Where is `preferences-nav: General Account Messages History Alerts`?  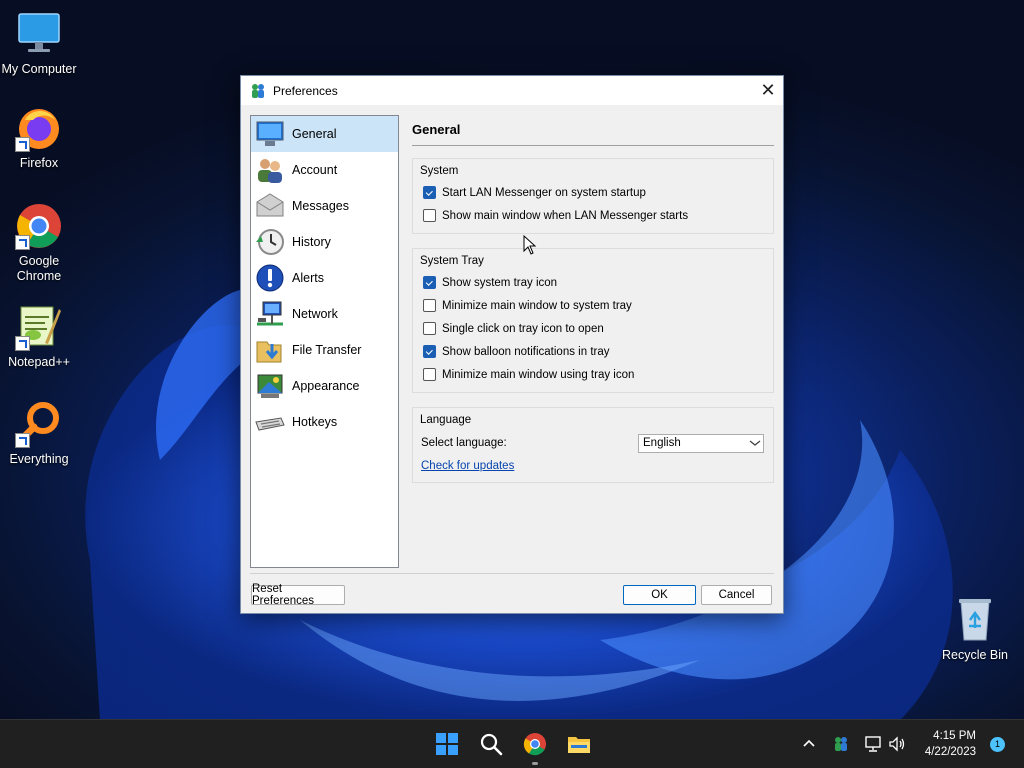 preferences-nav: General Account Messages History Alerts is located at coordinates (324, 341).